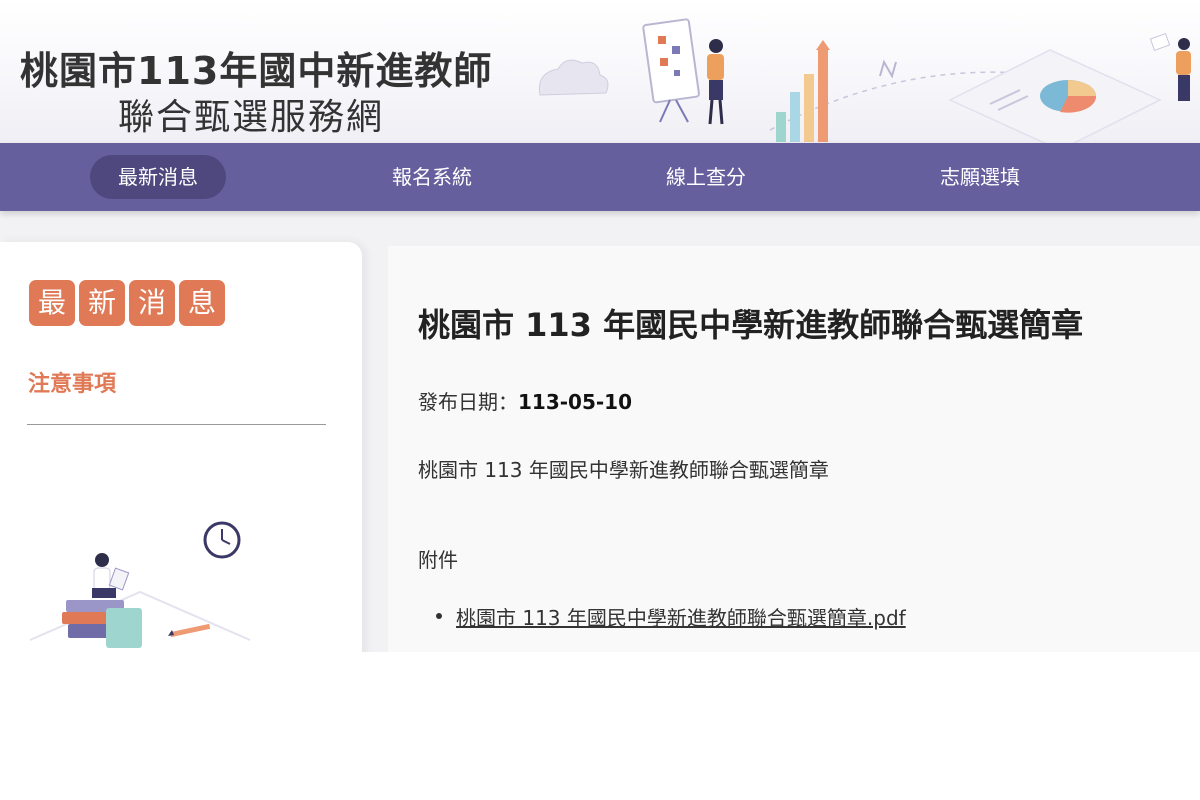 This screenshot has width=1200, height=800. What do you see at coordinates (256, 67) in the screenshot?
I see `site-title-line1: 桃園市113年國中新進教師` at bounding box center [256, 67].